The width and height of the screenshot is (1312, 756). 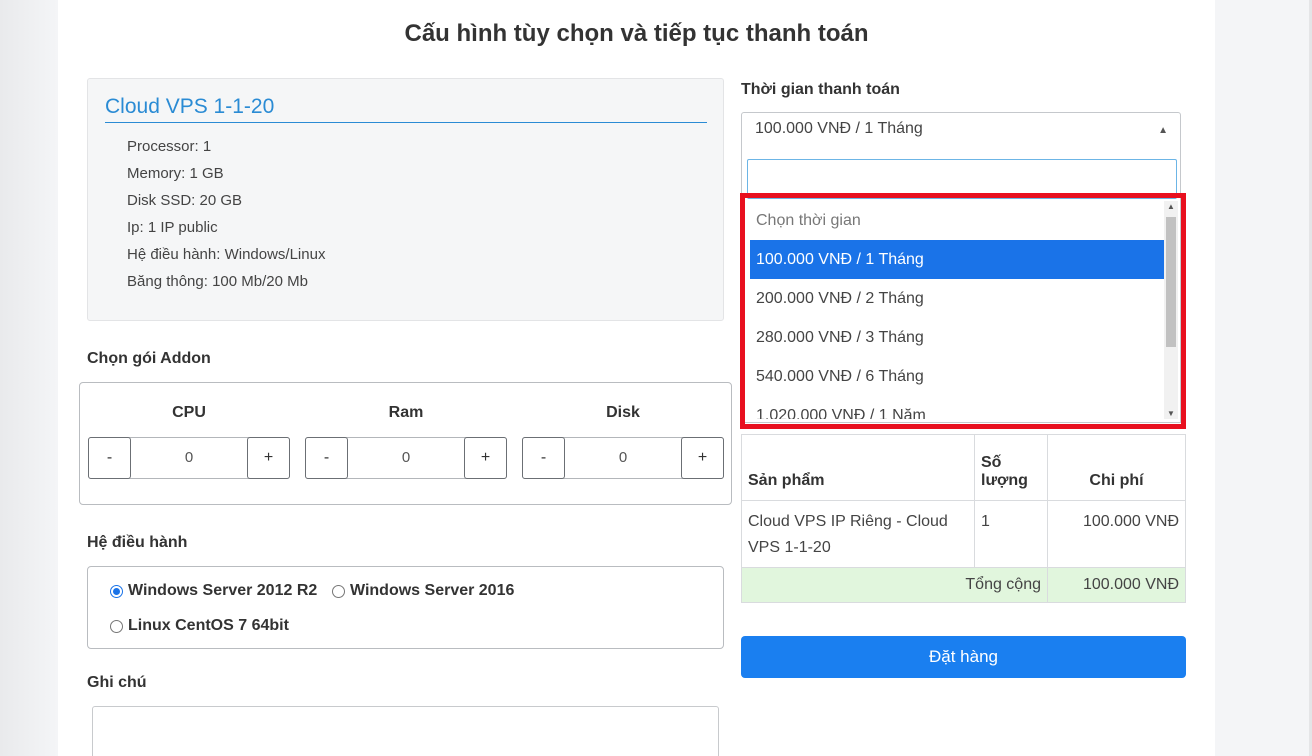 What do you see at coordinates (957, 220) in the screenshot?
I see `dropdown-option-placeholder: Chọn thời gian` at bounding box center [957, 220].